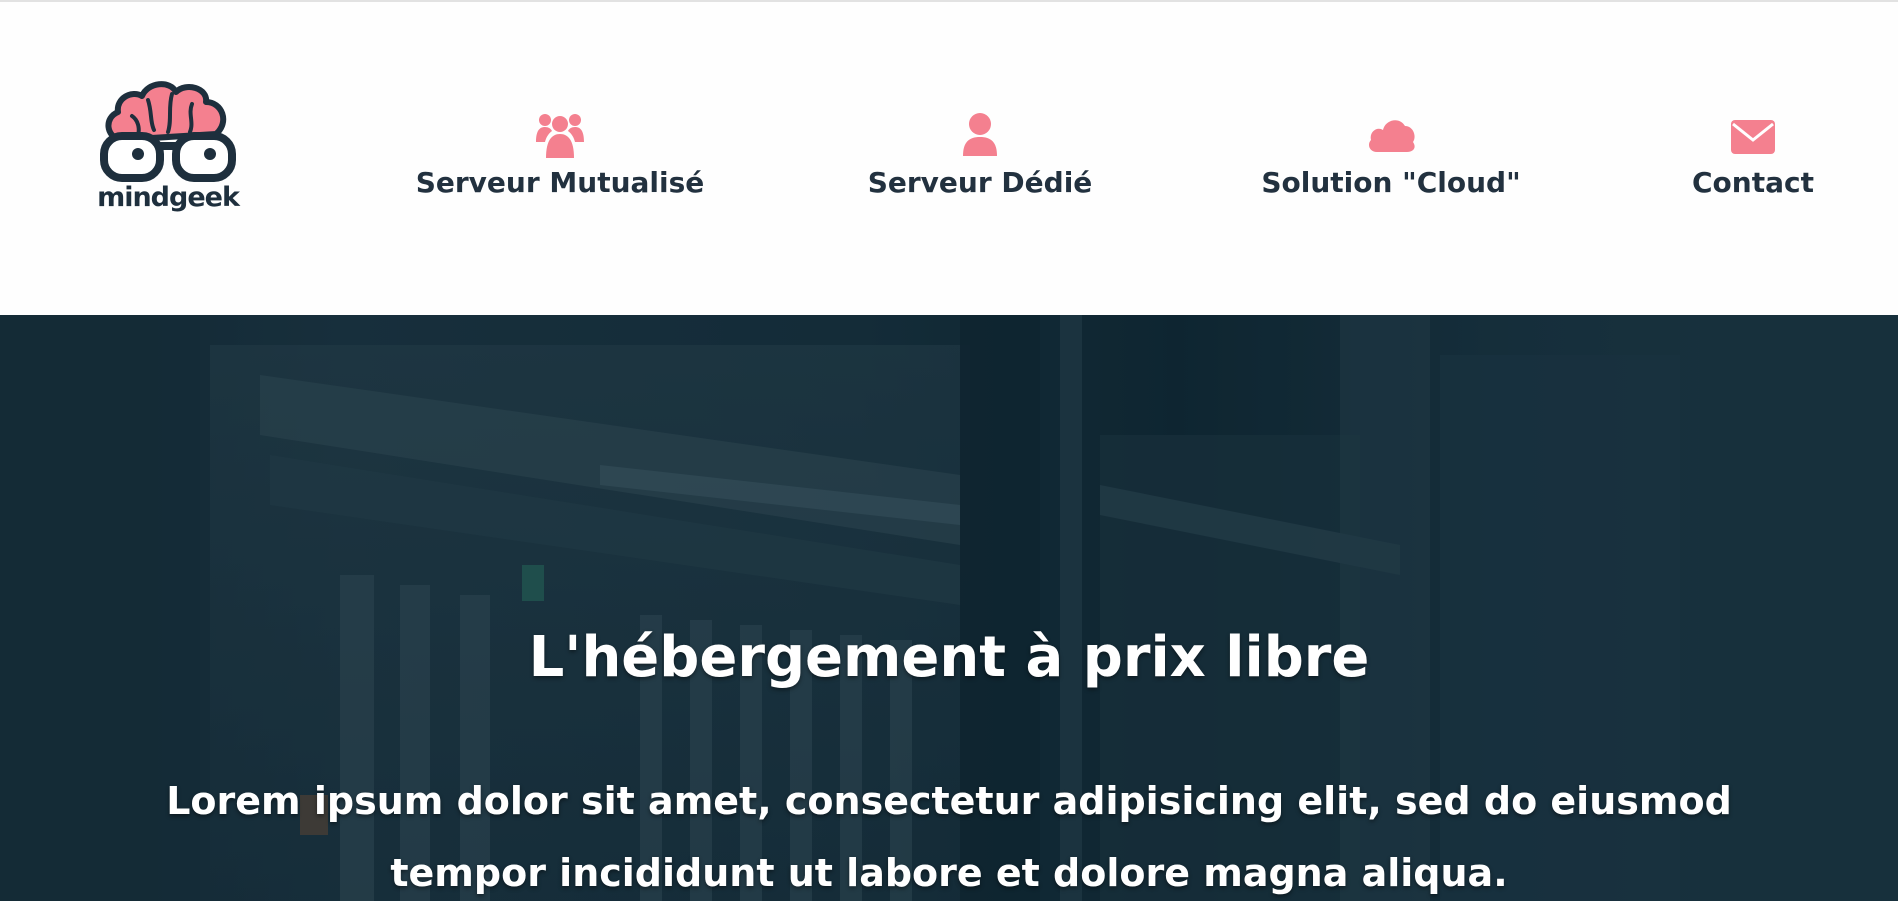 This screenshot has height=901, width=1898. What do you see at coordinates (560, 182) in the screenshot?
I see `nav-label: Serveur Mutualisé` at bounding box center [560, 182].